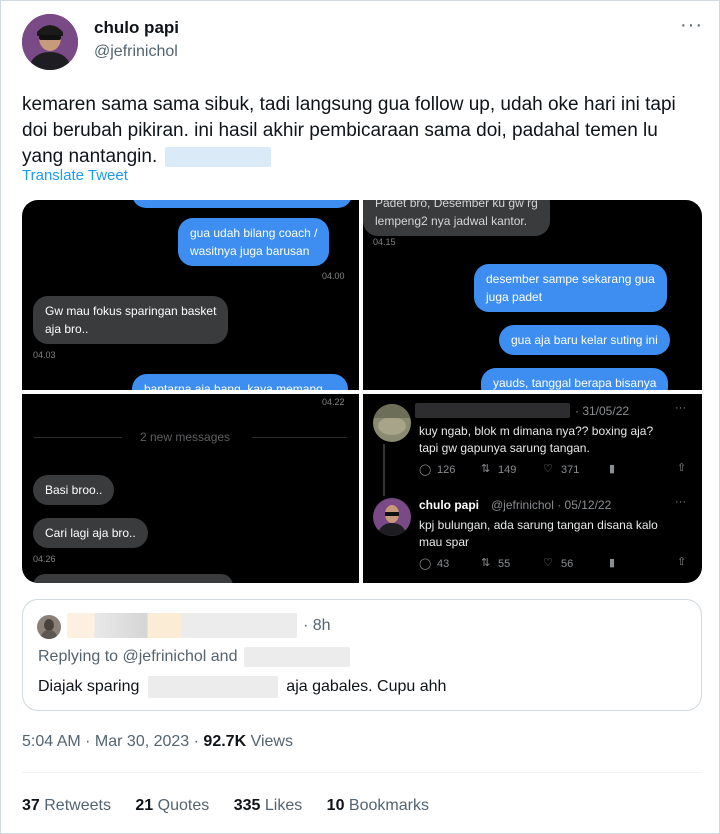 This screenshot has width=720, height=834. What do you see at coordinates (335, 805) in the screenshot?
I see `bookmarks-count: 10` at bounding box center [335, 805].